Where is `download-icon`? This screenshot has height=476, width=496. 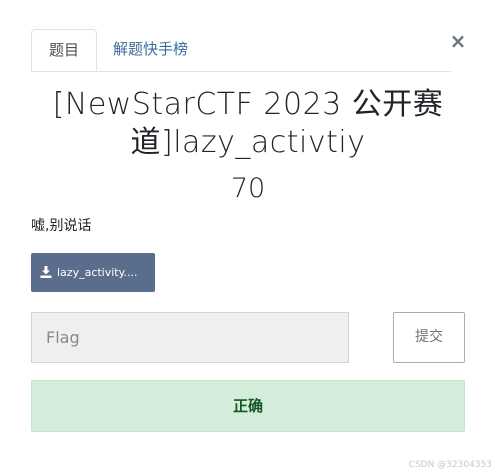
download-icon is located at coordinates (46, 271).